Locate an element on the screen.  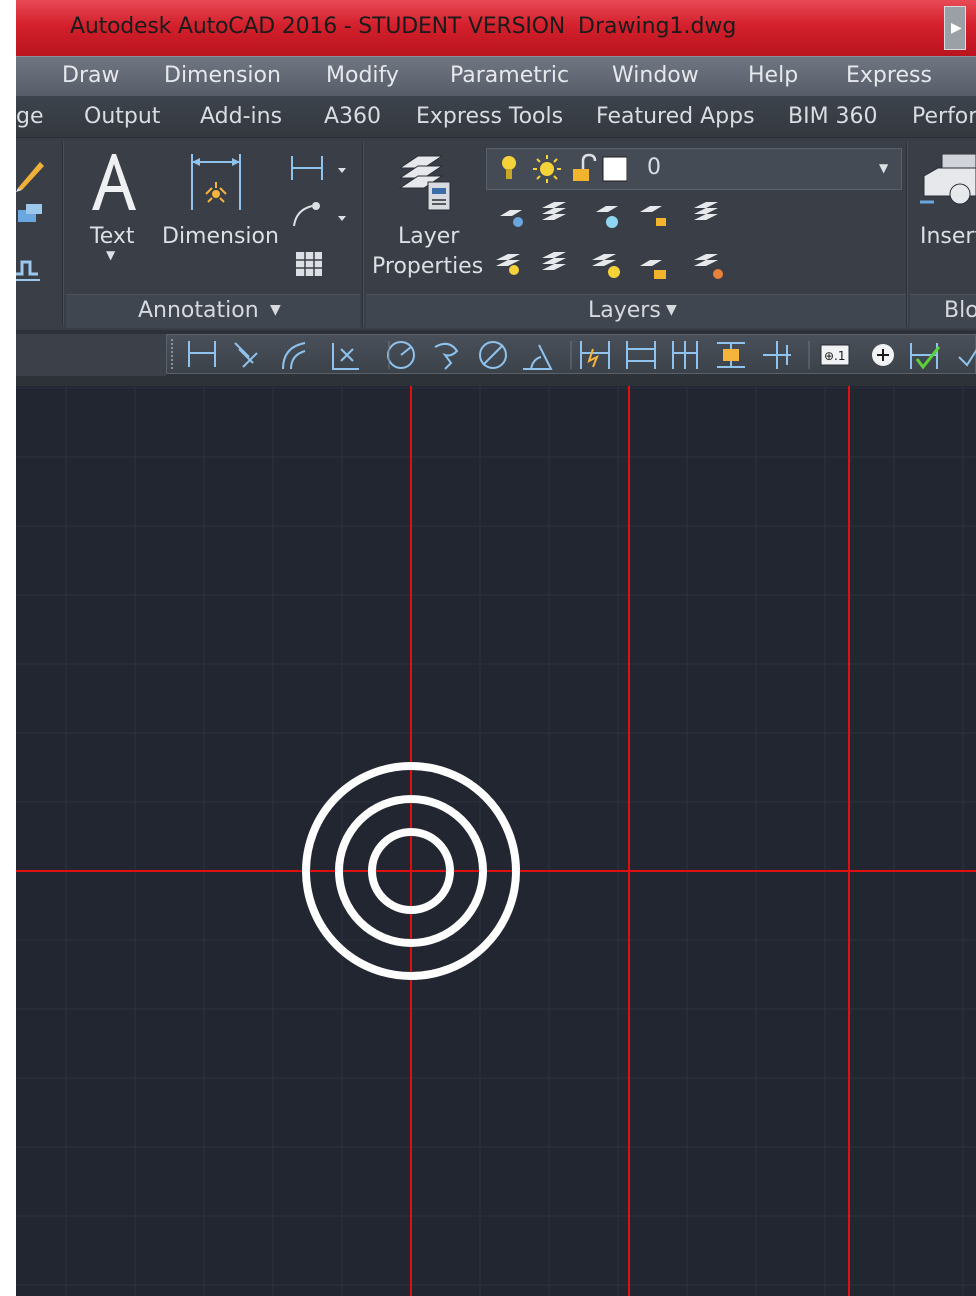
layer-dropdown-arrow-icon: ▼ is located at coordinates (883, 168).